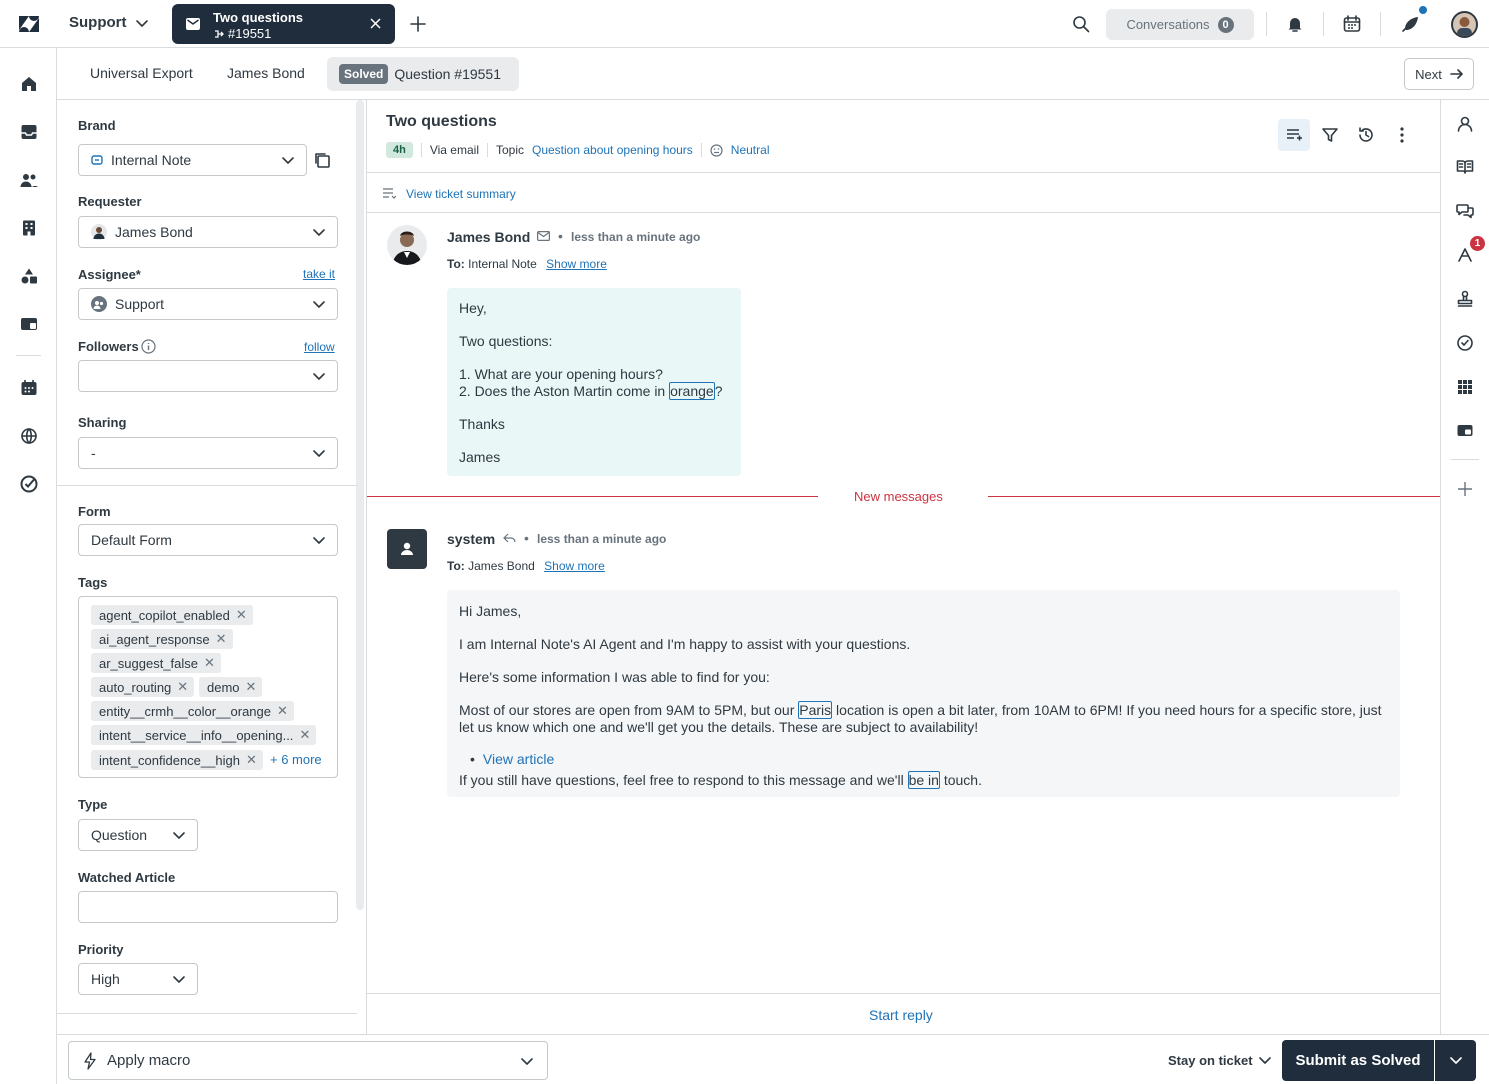 This screenshot has height=1084, width=1489. Describe the element at coordinates (29, 436) in the screenshot. I see `globe-icon` at that location.